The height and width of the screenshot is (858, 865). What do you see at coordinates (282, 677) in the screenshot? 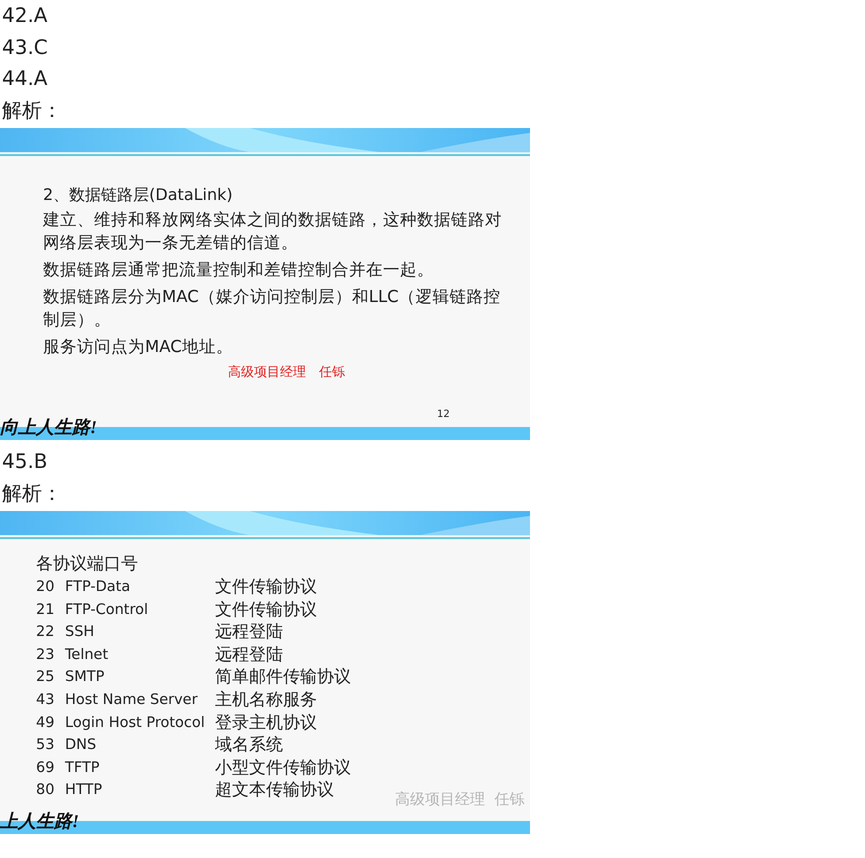
I see `protocol-description: 简单邮件传输协议` at bounding box center [282, 677].